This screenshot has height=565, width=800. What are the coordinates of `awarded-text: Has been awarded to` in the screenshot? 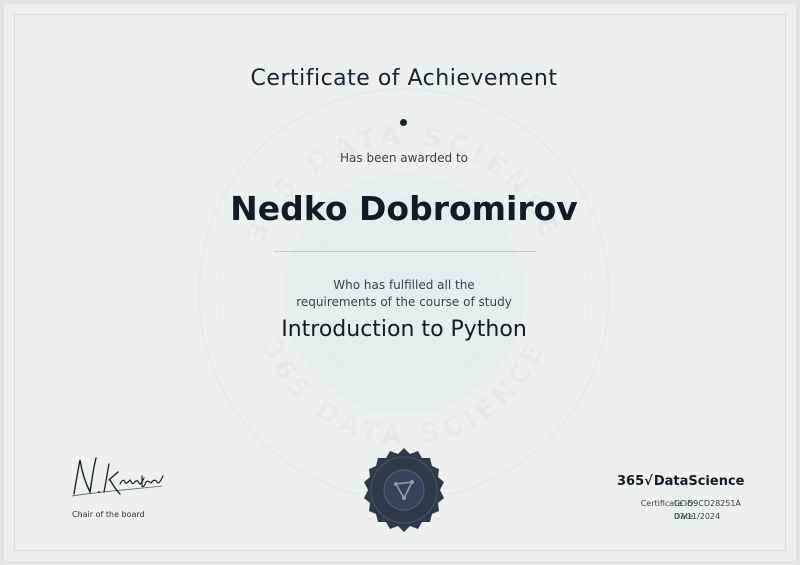 It's located at (404, 158).